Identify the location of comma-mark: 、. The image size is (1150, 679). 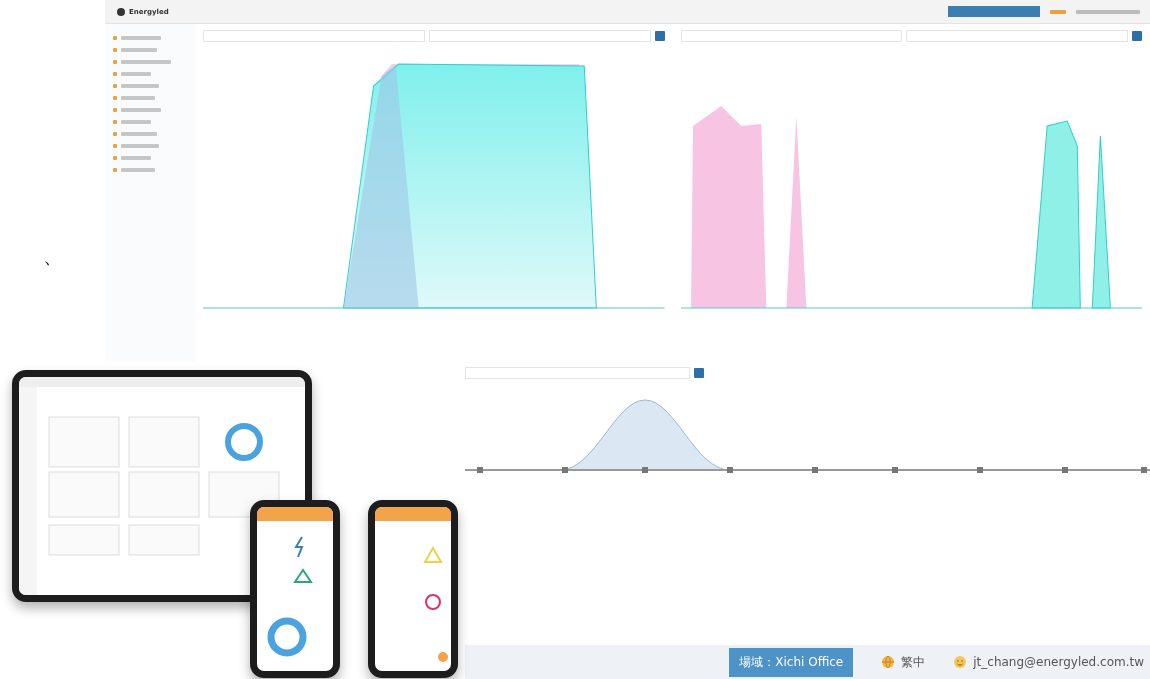
(52, 256).